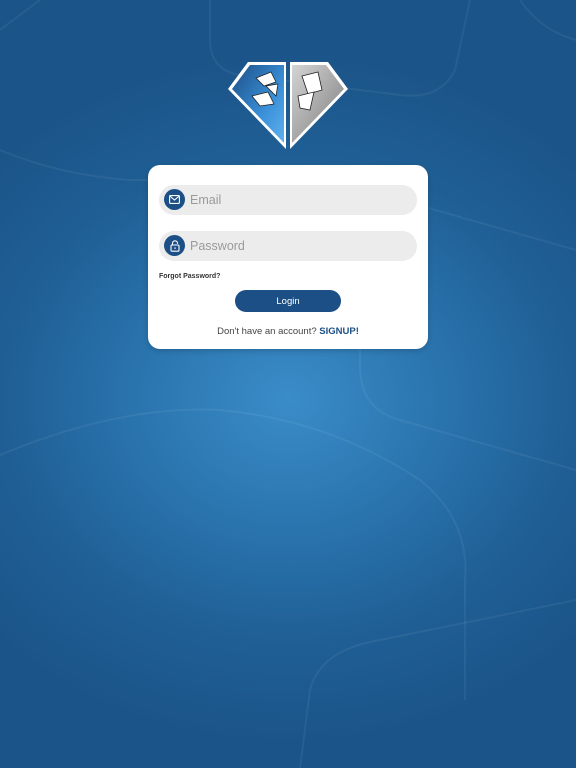  I want to click on password-field, so click(288, 246).